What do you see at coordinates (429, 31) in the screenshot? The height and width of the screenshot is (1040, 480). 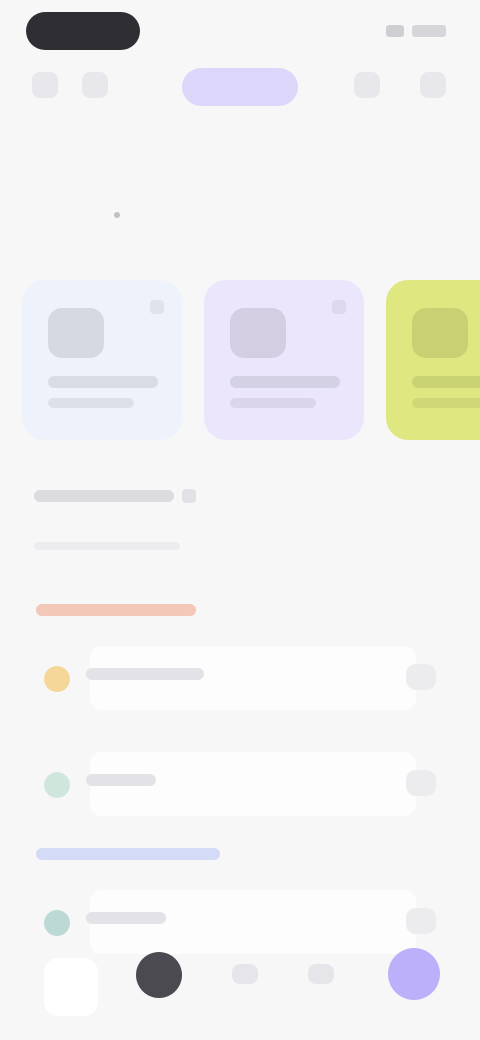 I see `battery-icon` at bounding box center [429, 31].